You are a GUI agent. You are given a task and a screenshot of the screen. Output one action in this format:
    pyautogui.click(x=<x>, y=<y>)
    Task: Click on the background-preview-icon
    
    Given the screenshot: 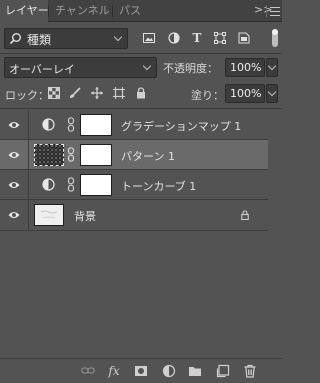 What is the action you would take?
    pyautogui.click(x=49, y=214)
    